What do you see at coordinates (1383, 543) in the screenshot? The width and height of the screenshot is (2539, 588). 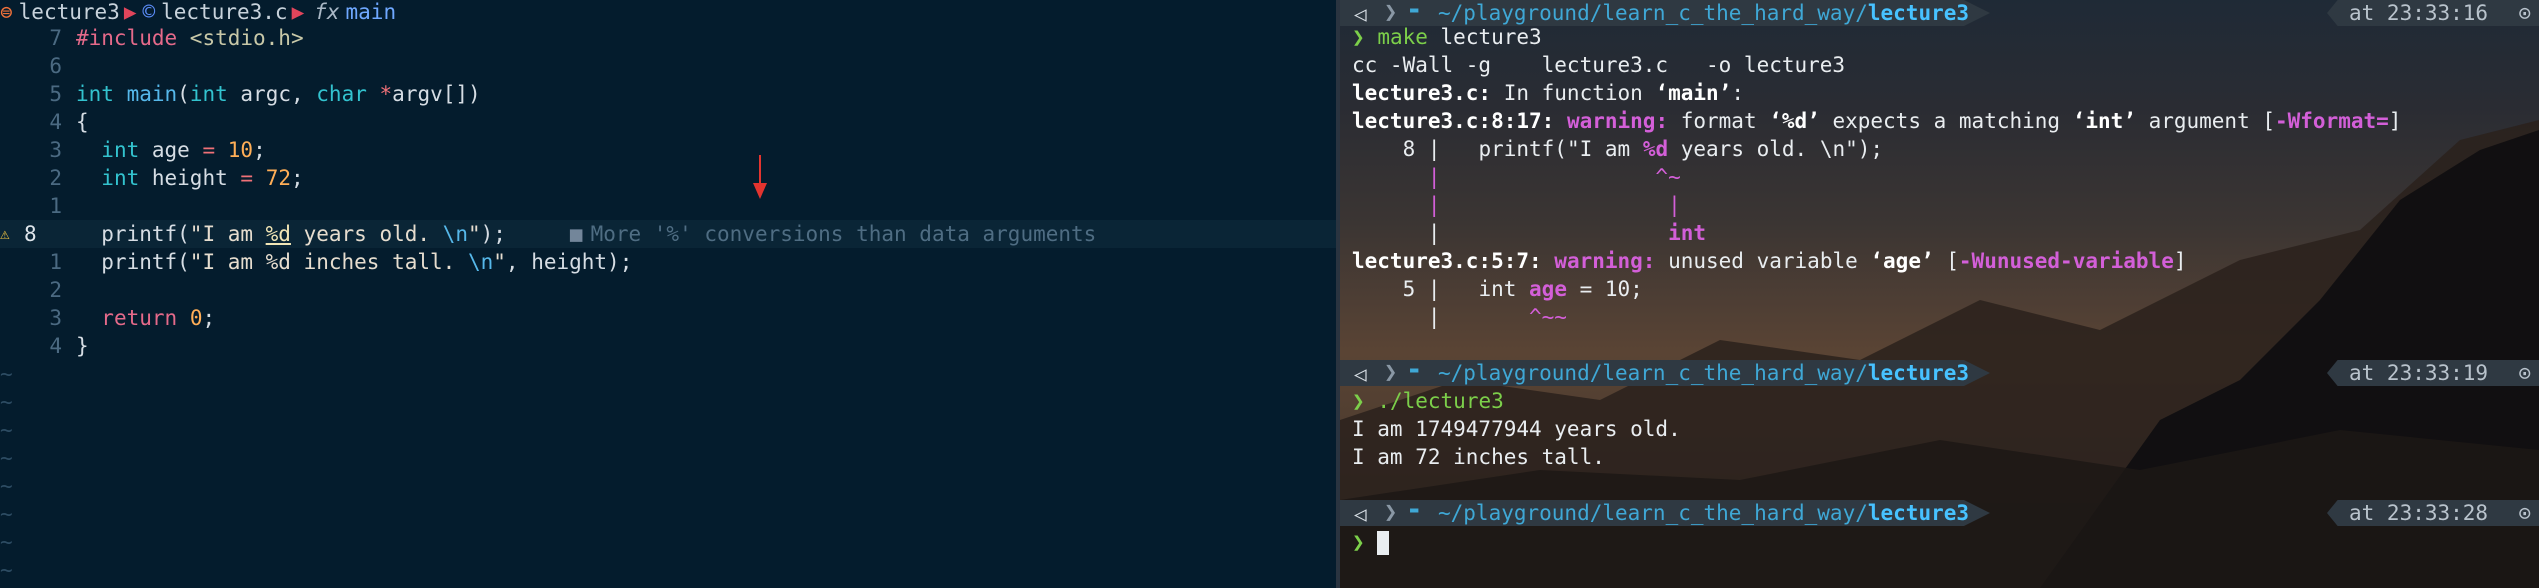 I see `terminal-cursor` at bounding box center [1383, 543].